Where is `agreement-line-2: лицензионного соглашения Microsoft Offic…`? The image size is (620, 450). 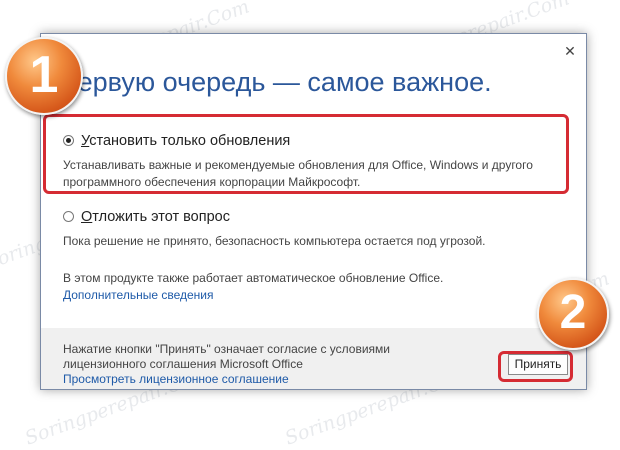
agreement-line-2: лицензионного соглашения Microsoft Offic… is located at coordinates (183, 364).